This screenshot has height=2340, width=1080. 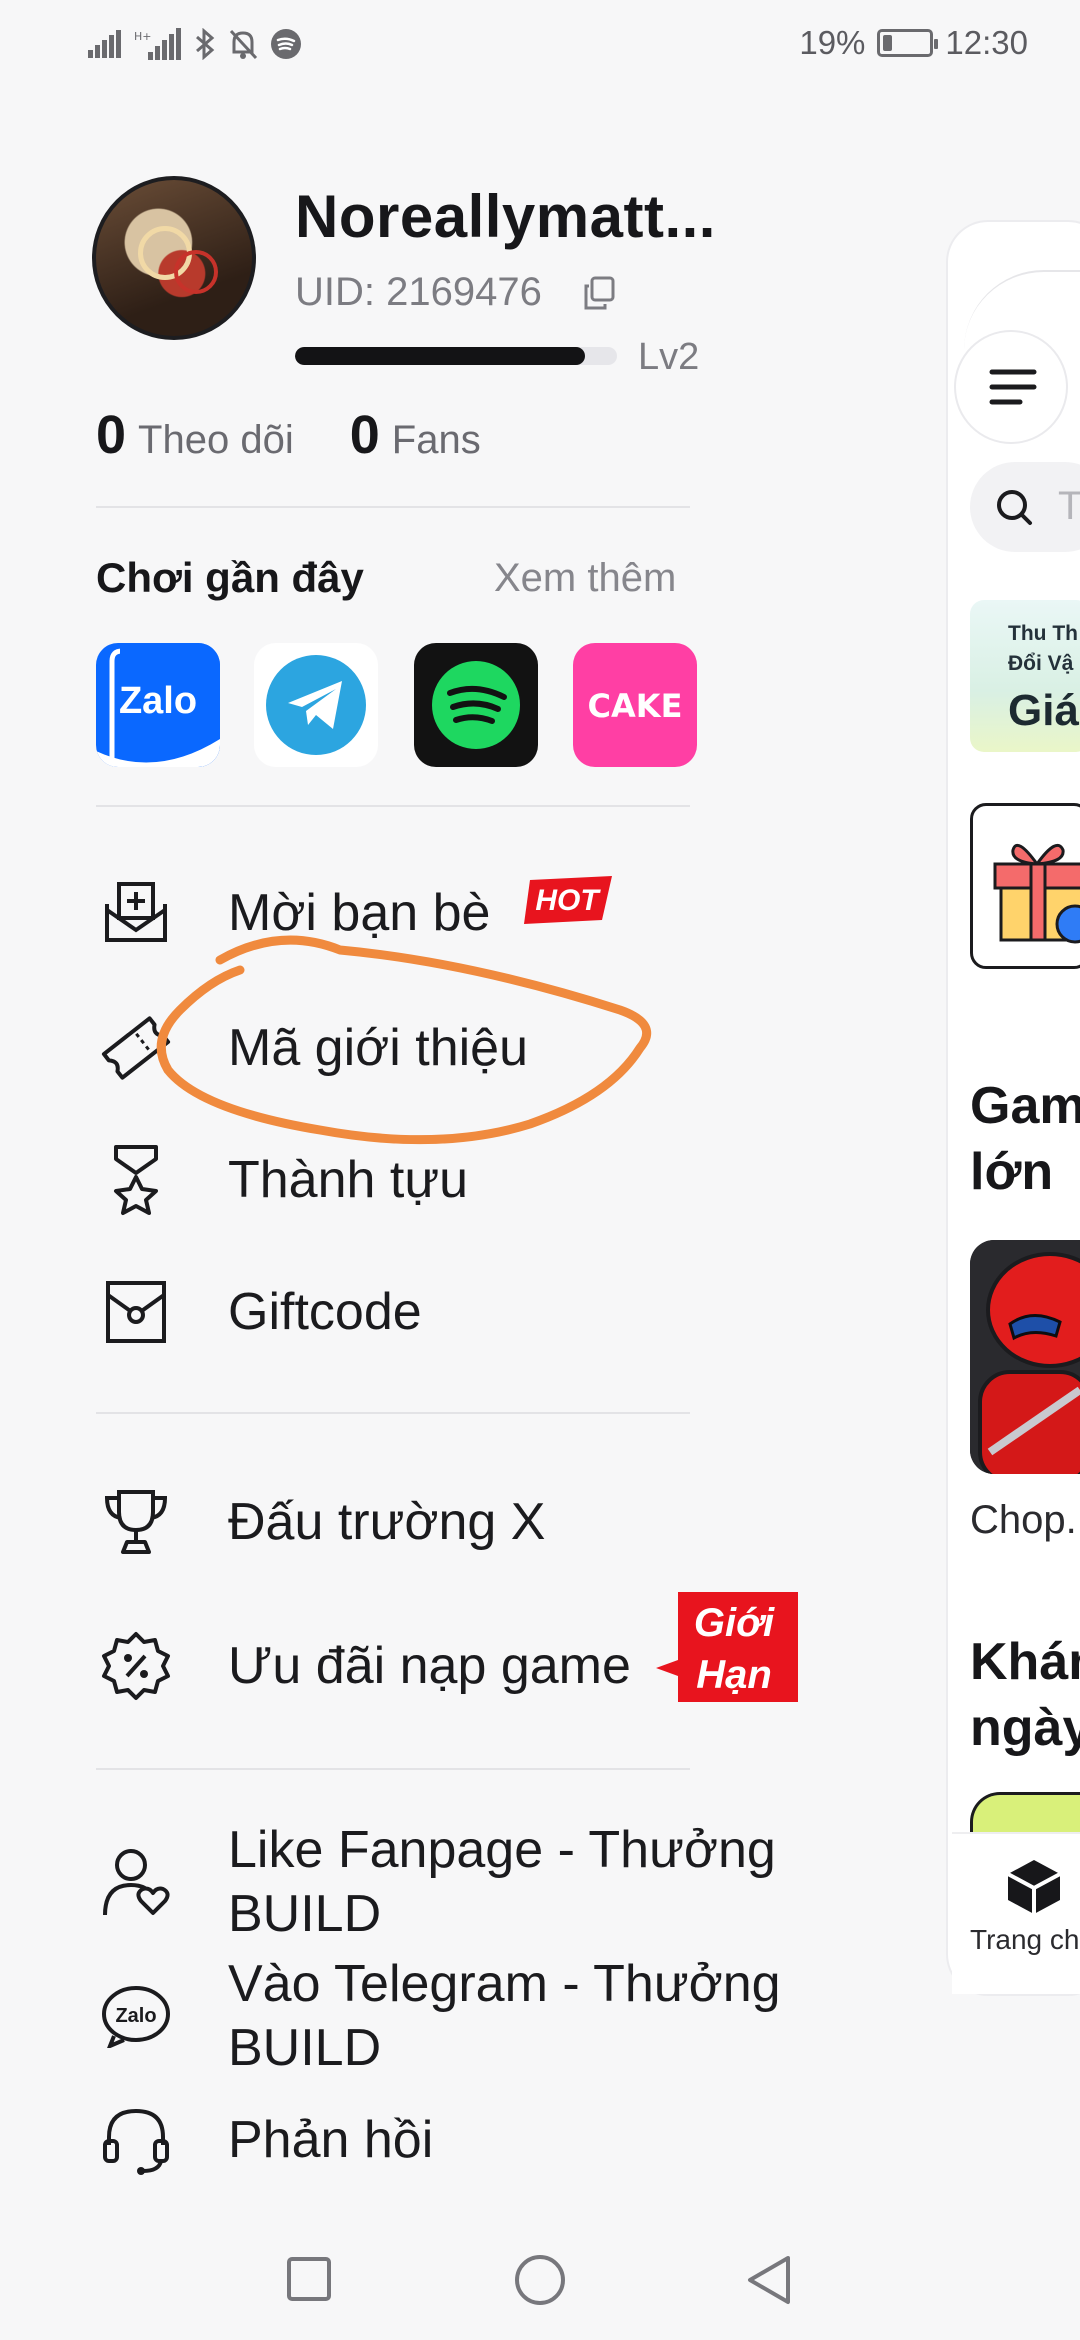 I want to click on peek-menu-button, so click(x=1011, y=387).